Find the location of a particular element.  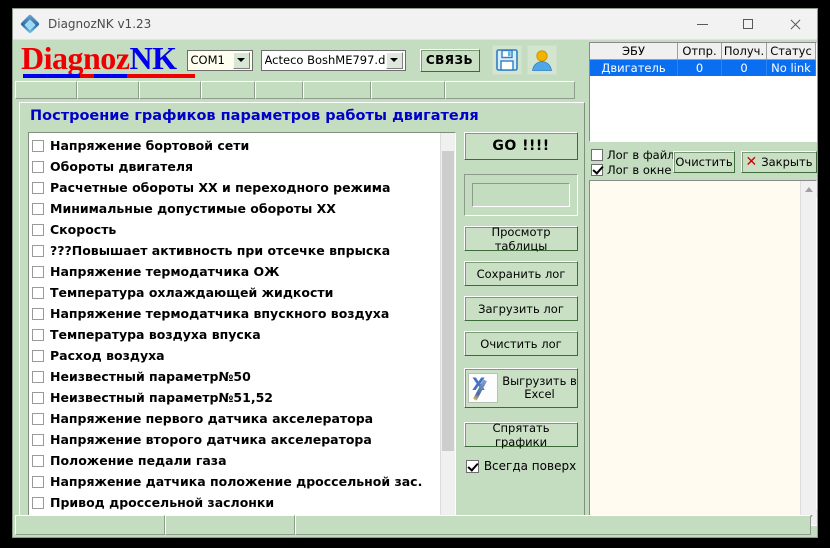

user-account-button is located at coordinates (541, 60).